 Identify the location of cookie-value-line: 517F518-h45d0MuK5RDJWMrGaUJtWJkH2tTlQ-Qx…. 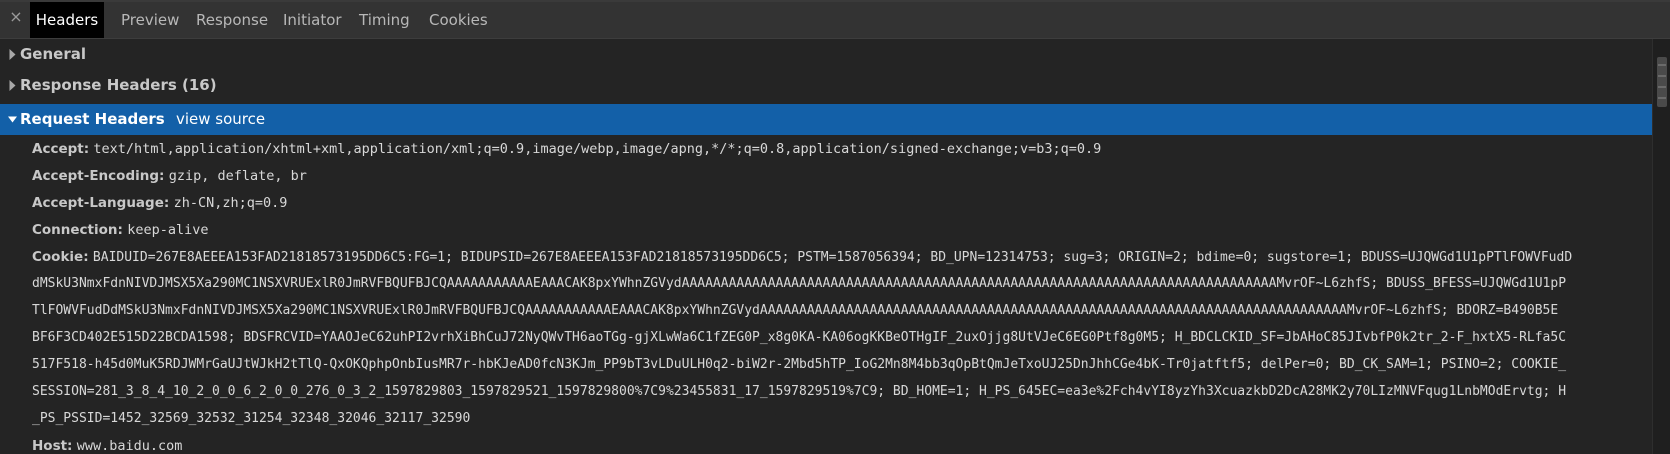
(799, 364).